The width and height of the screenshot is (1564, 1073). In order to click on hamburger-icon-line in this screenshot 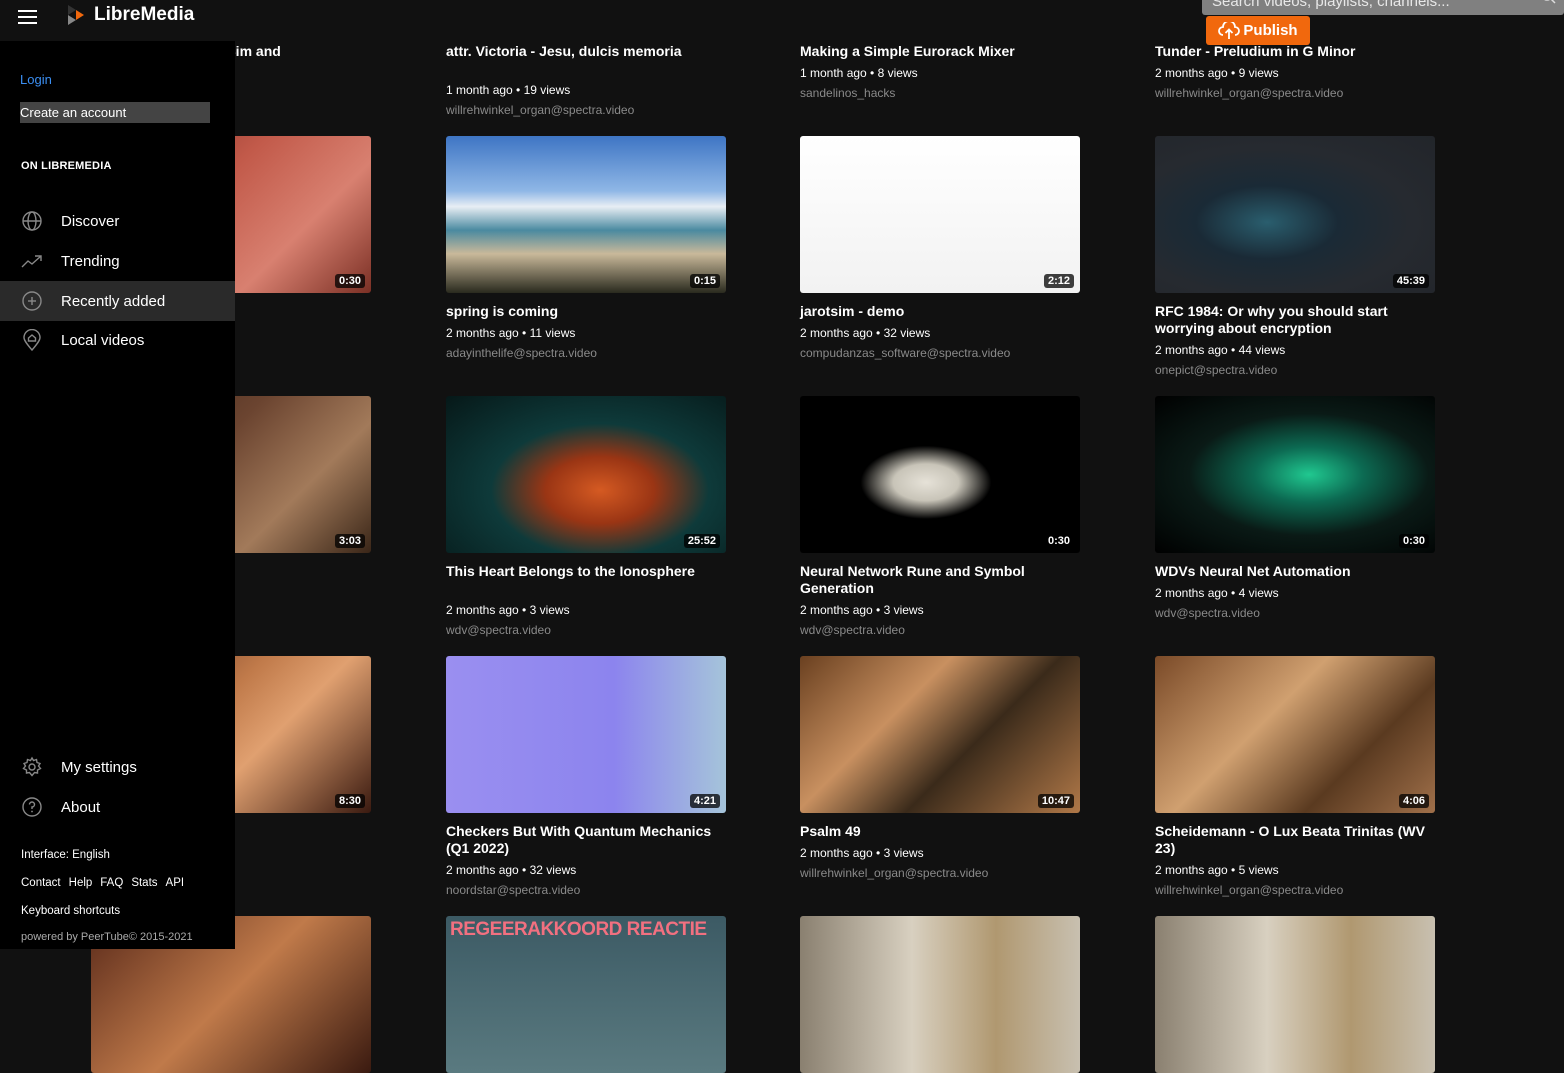, I will do `click(27, 17)`.